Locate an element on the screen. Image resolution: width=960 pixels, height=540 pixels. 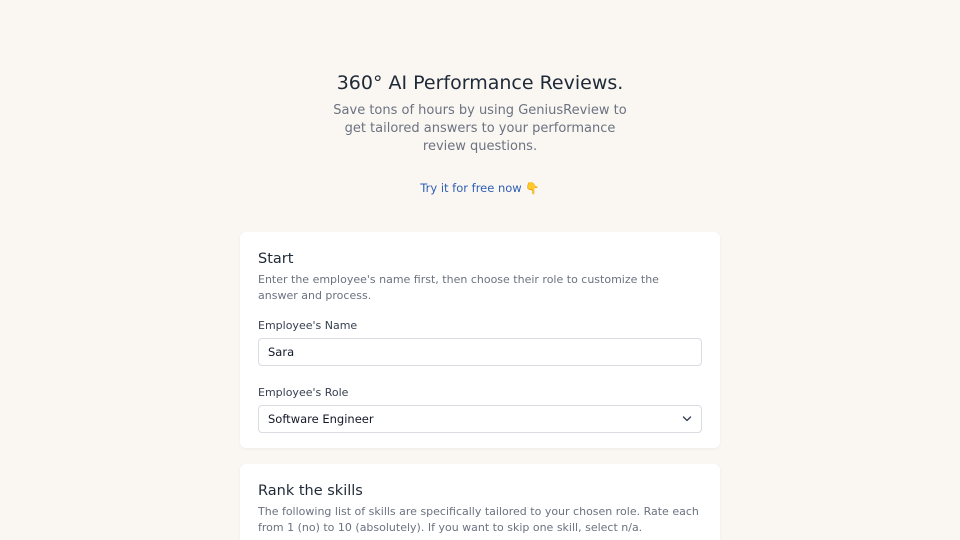
employee-name-input: Sara is located at coordinates (480, 352).